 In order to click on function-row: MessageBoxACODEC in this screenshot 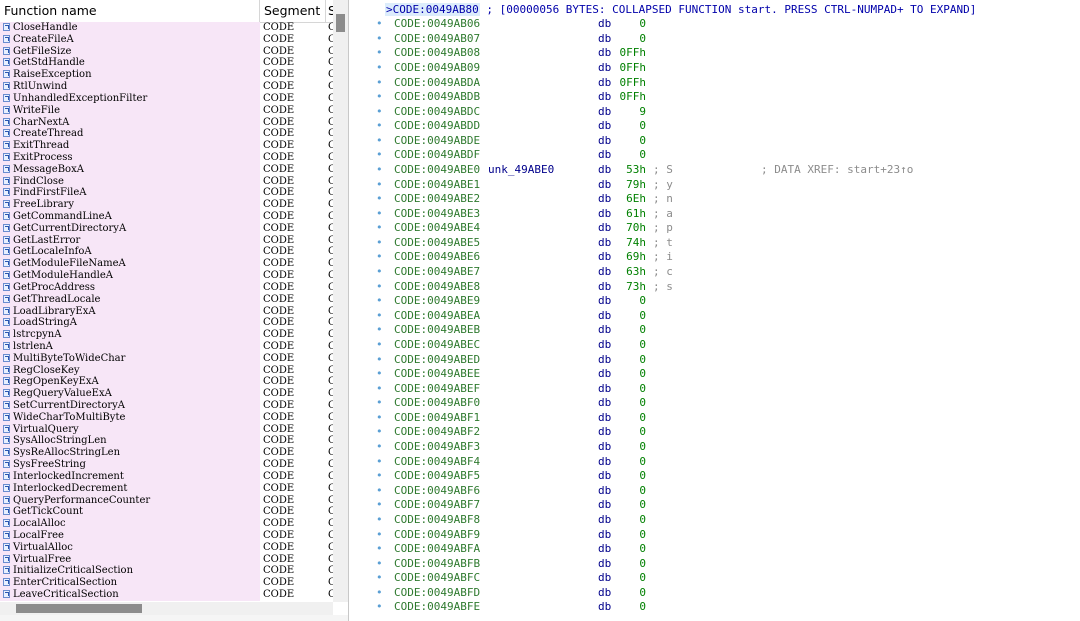, I will do `click(166, 169)`.